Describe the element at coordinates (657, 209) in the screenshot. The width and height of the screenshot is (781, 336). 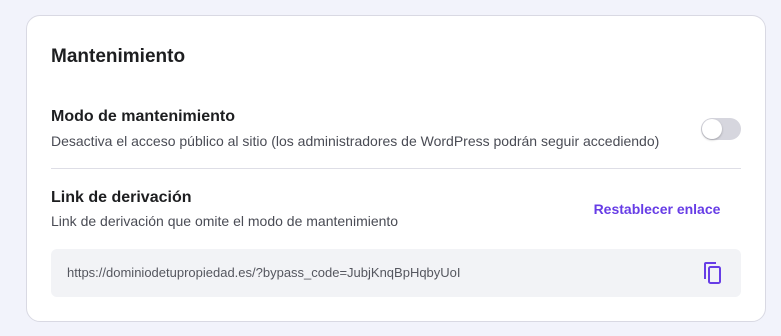
I see `reset-link-button: Restablecer enlace` at that location.